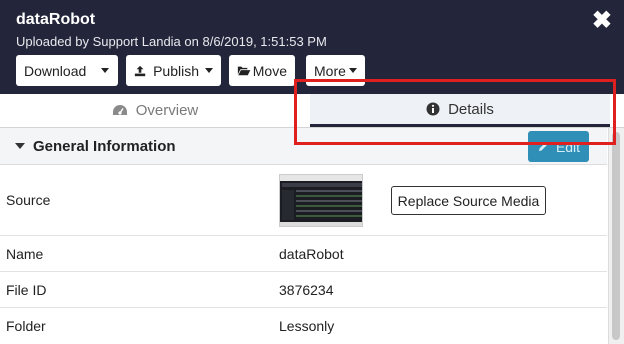 This screenshot has height=344, width=624. What do you see at coordinates (56, 19) in the screenshot?
I see `media-title: dataRobot` at bounding box center [56, 19].